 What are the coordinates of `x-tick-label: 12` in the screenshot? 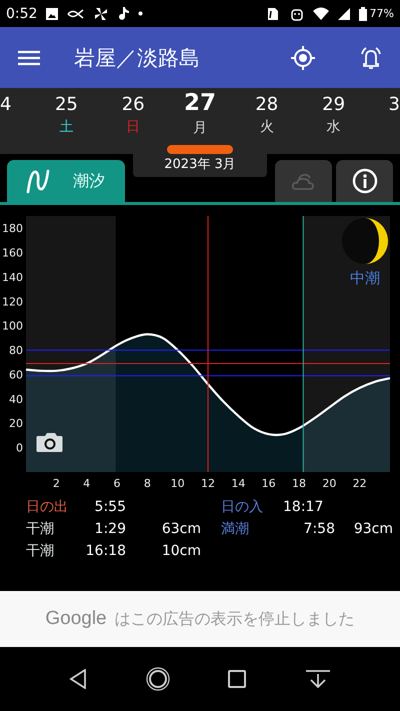 It's located at (208, 483).